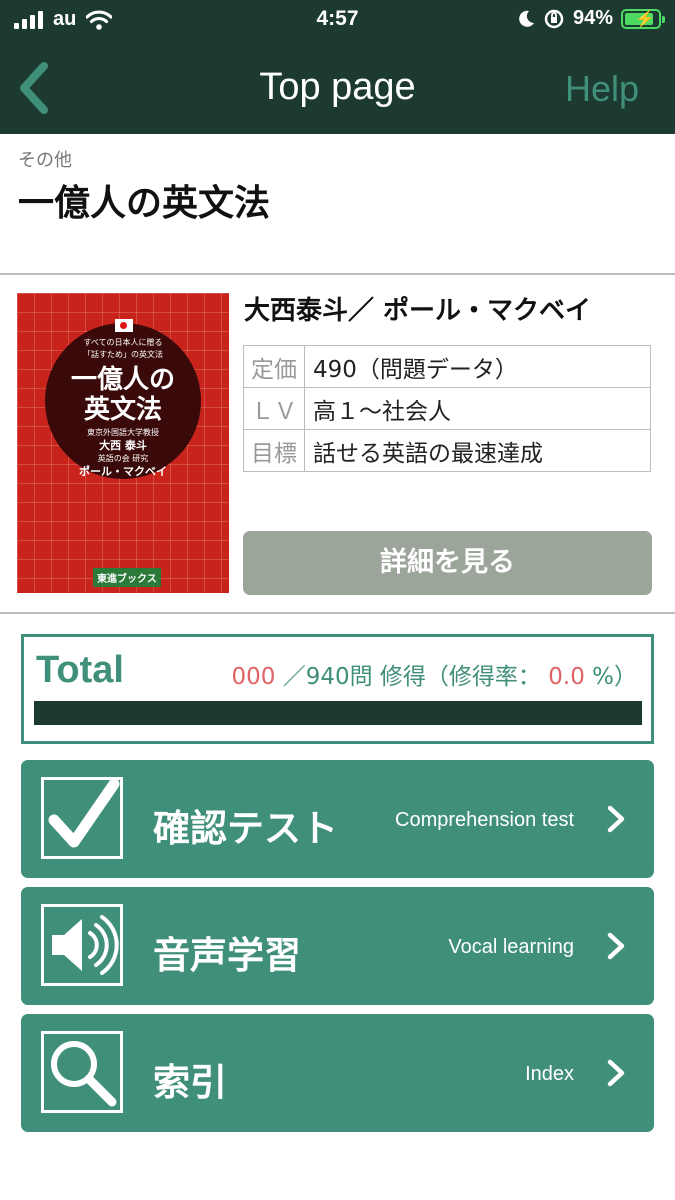  What do you see at coordinates (82, 1072) in the screenshot?
I see `magnifier-icon` at bounding box center [82, 1072].